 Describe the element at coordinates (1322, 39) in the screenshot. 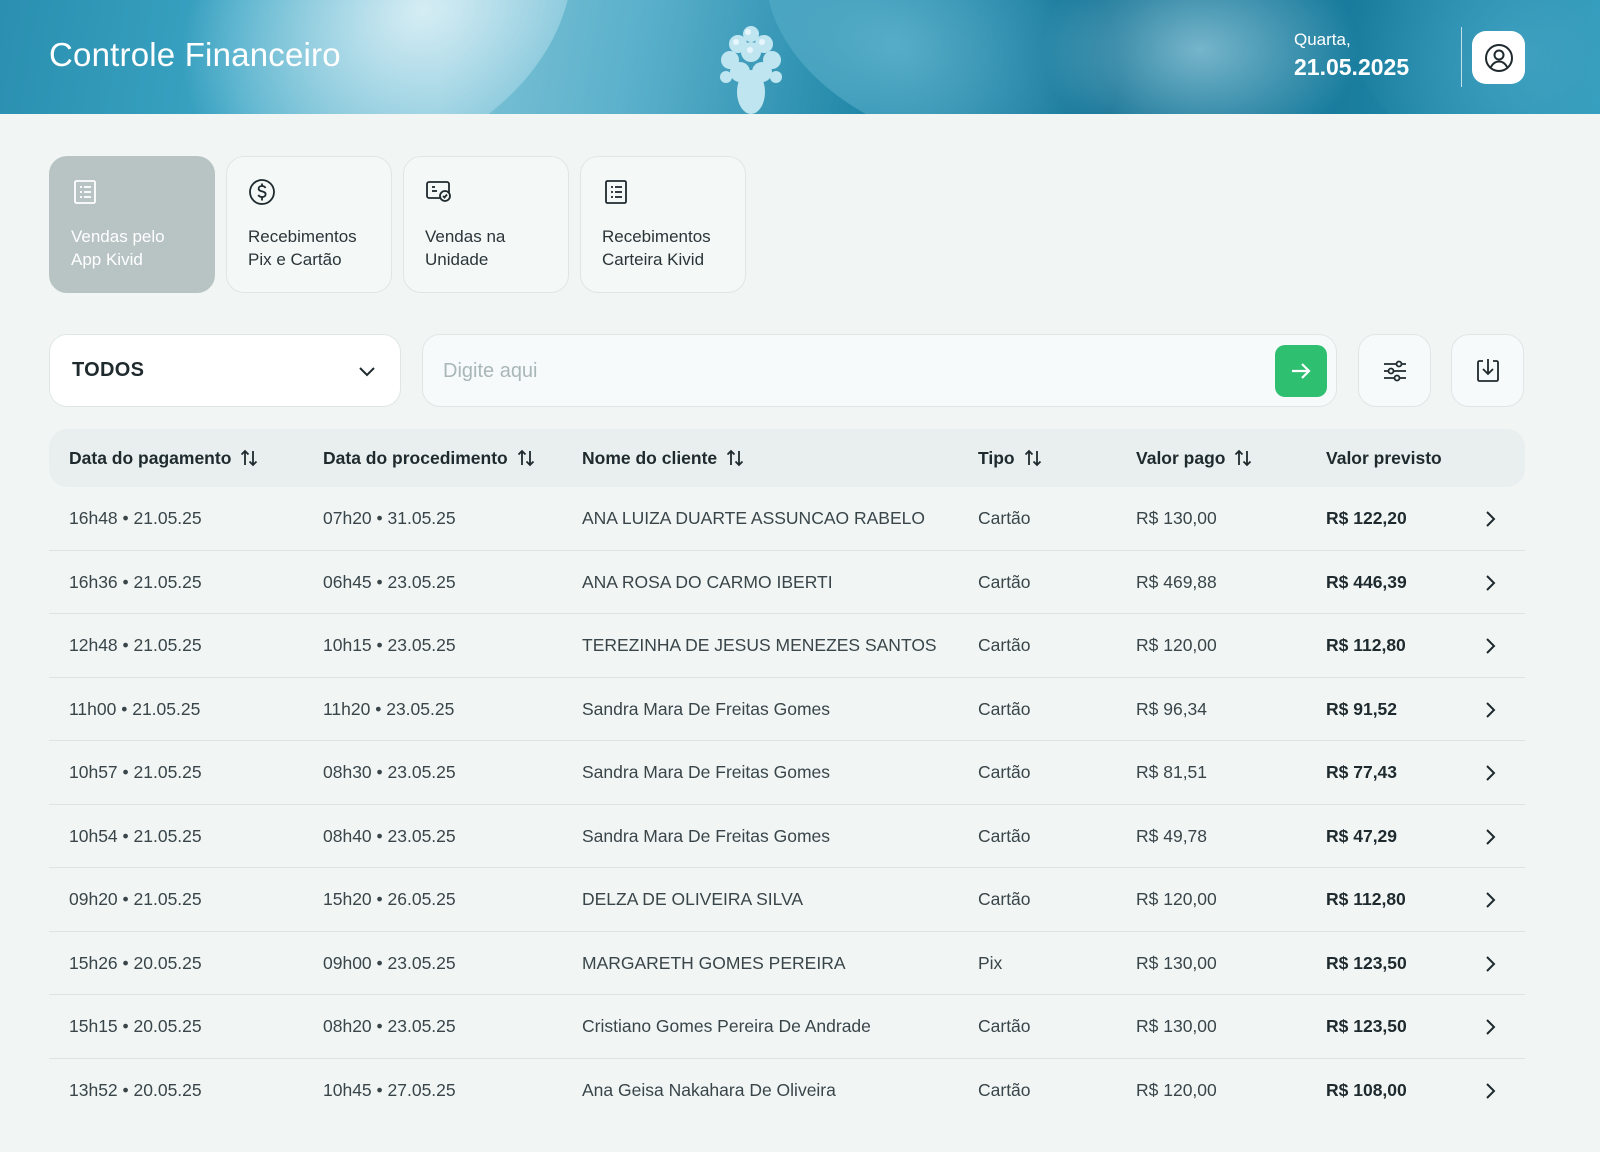

I see `current-weekday: Quarta,` at that location.